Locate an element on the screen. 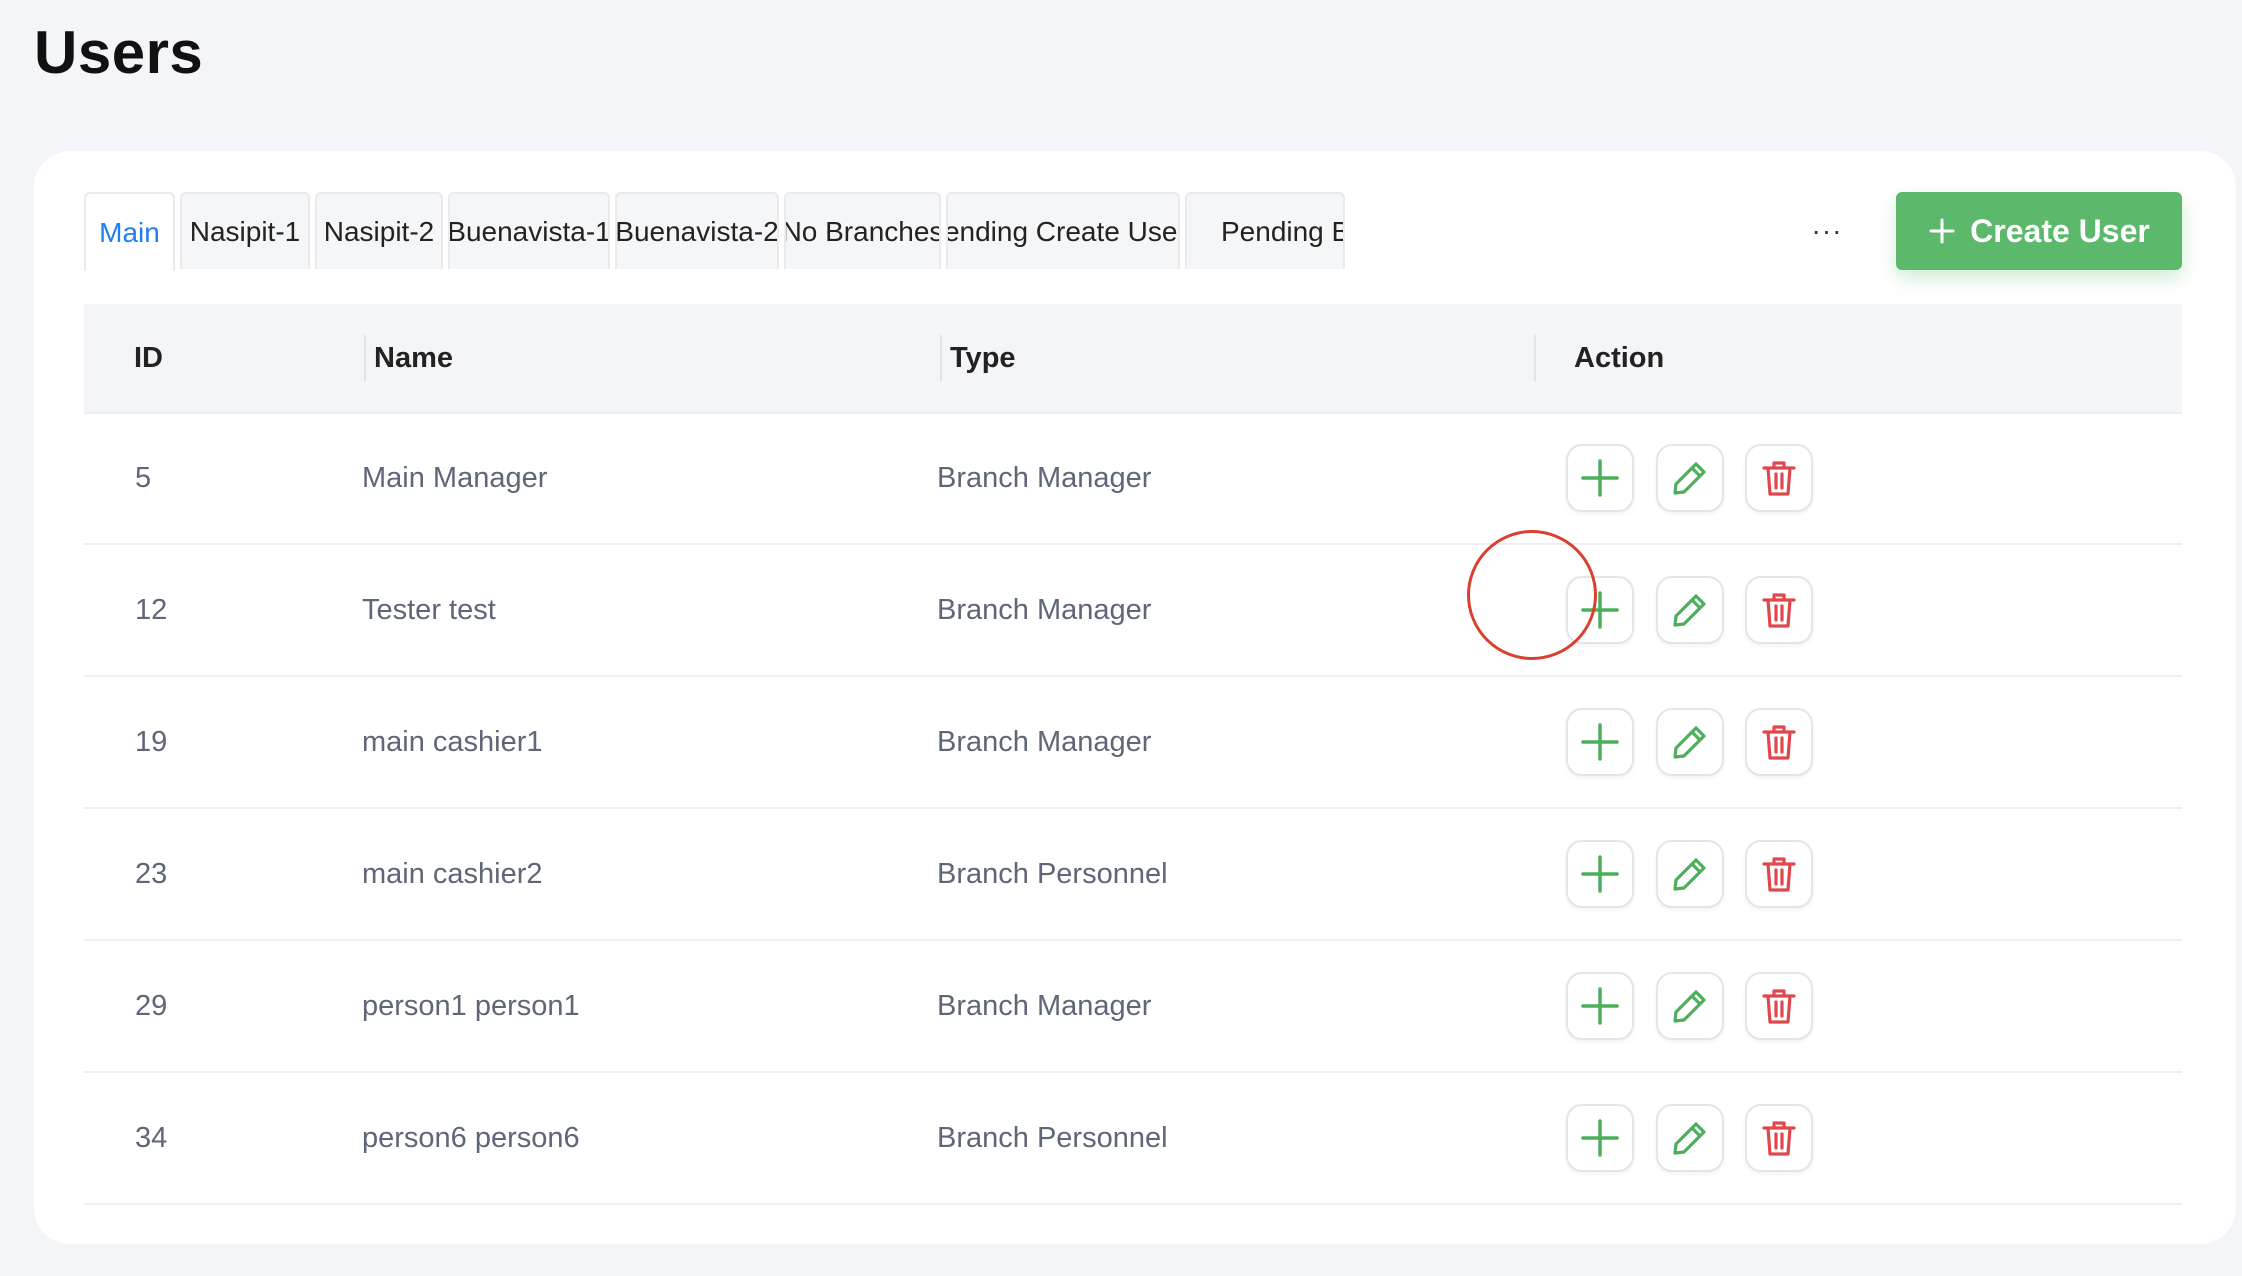  column-header-action: Action is located at coordinates (1619, 357).